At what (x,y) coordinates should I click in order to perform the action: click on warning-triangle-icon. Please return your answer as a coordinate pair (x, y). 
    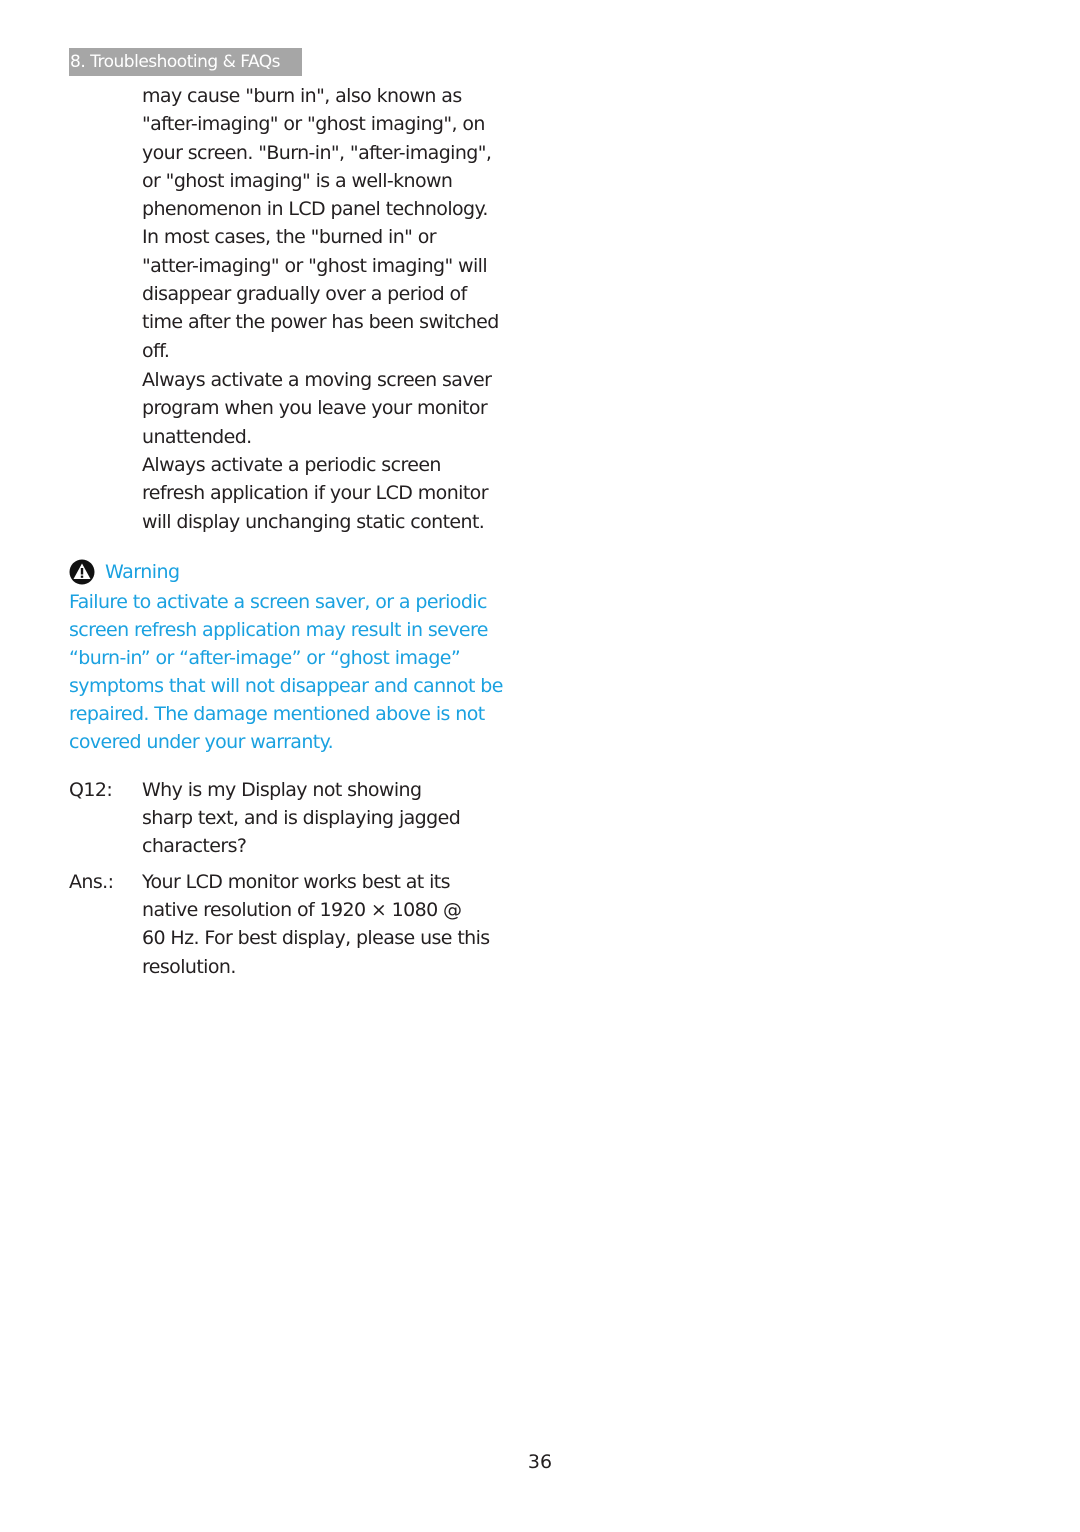
    Looking at the image, I should click on (82, 572).